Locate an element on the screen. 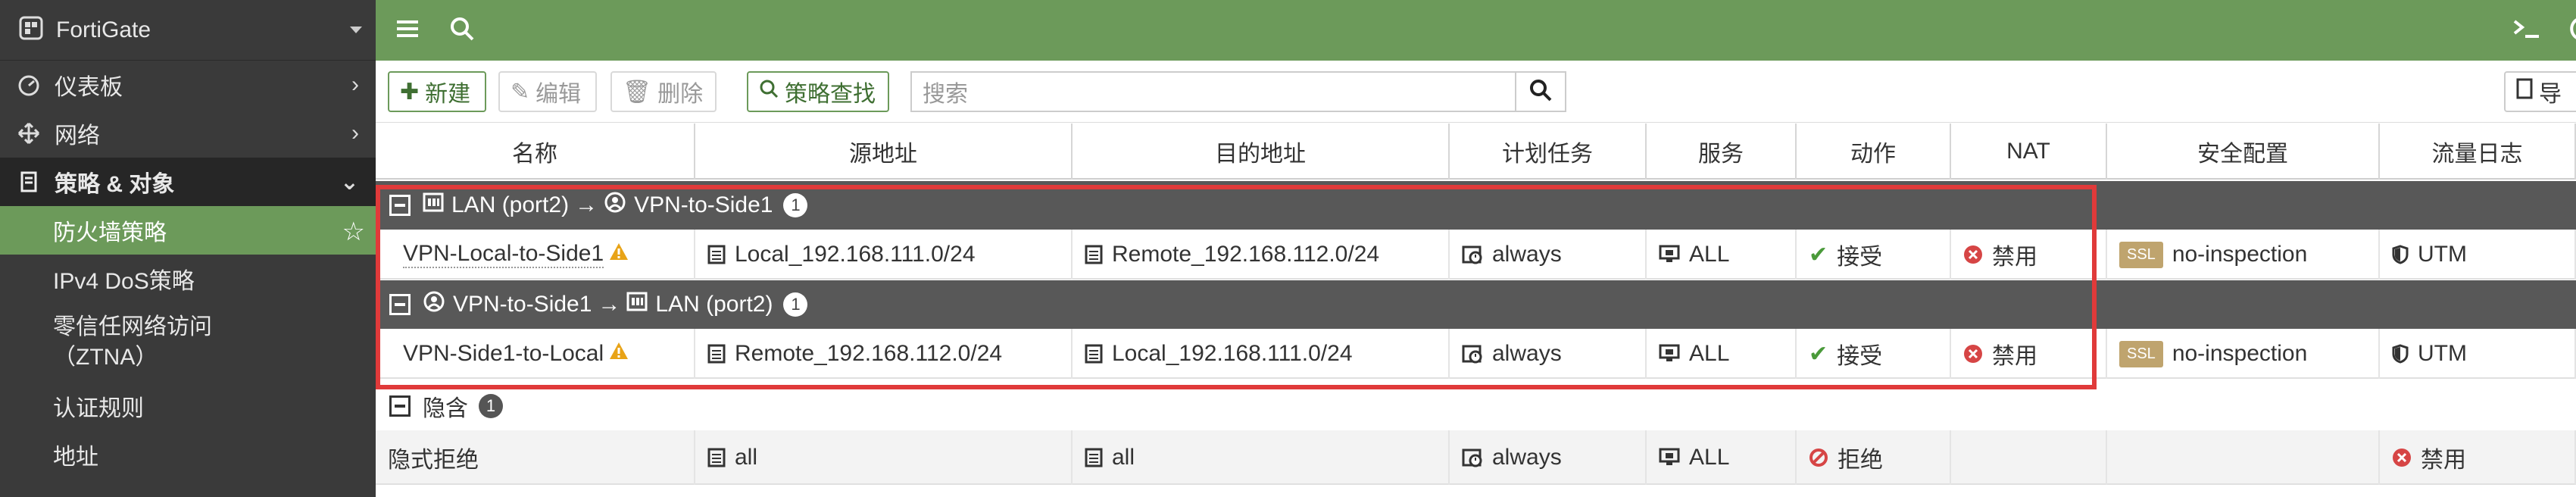 This screenshot has height=497, width=2576. menu-icon is located at coordinates (408, 30).